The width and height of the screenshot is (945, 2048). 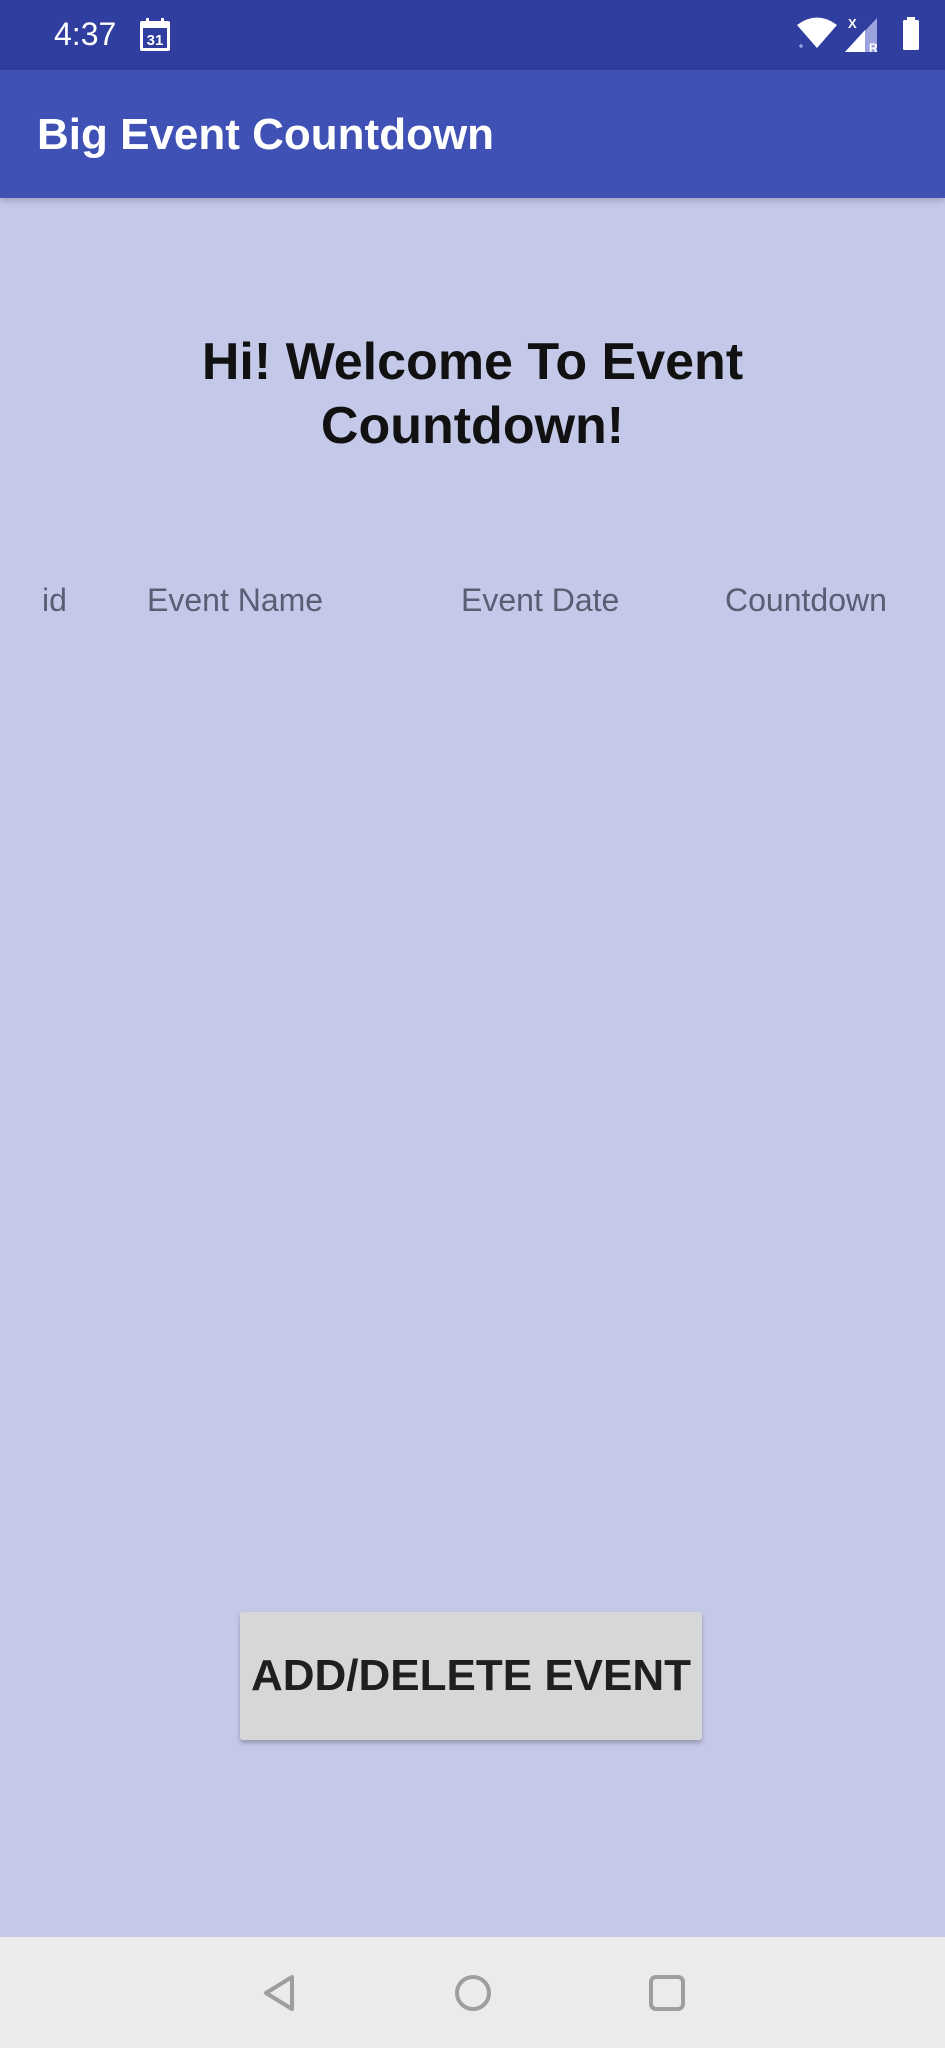 I want to click on back-icon, so click(x=279, y=1993).